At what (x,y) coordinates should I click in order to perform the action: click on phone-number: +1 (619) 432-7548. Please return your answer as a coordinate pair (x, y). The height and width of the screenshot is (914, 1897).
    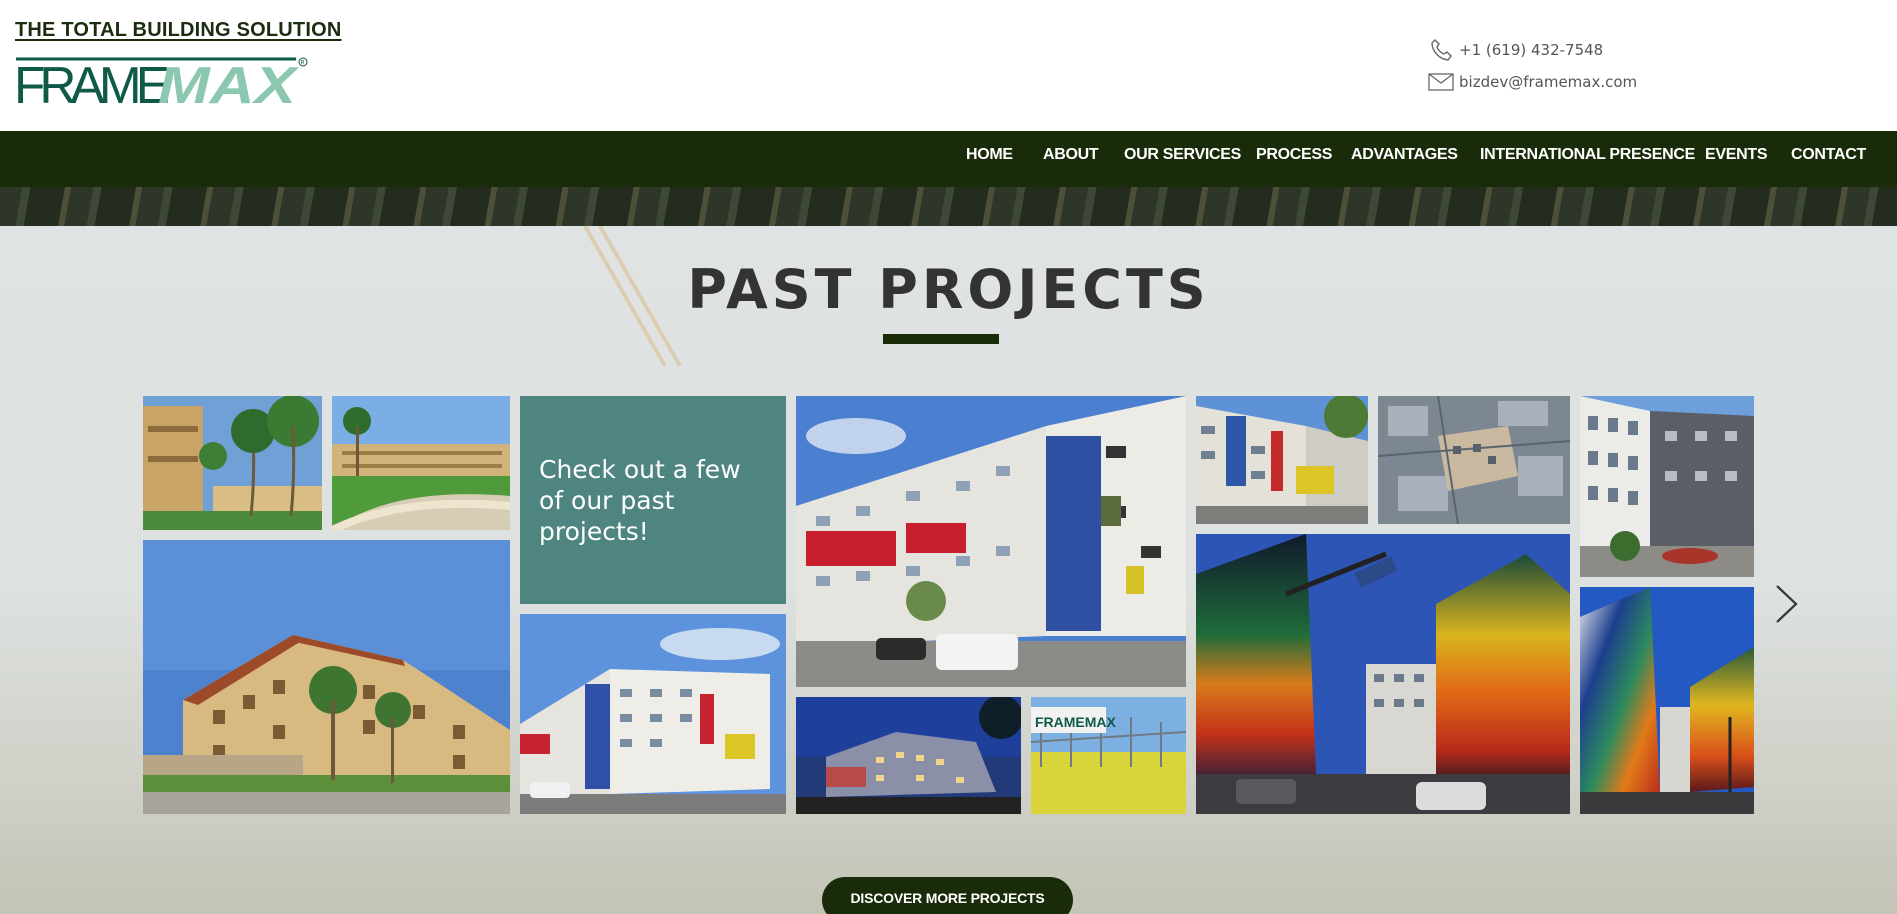
    Looking at the image, I should click on (1531, 50).